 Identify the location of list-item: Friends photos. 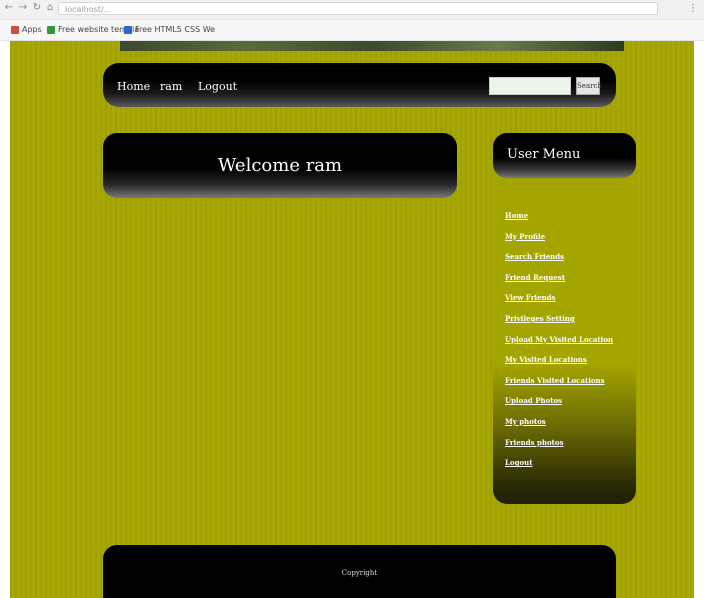
(559, 440).